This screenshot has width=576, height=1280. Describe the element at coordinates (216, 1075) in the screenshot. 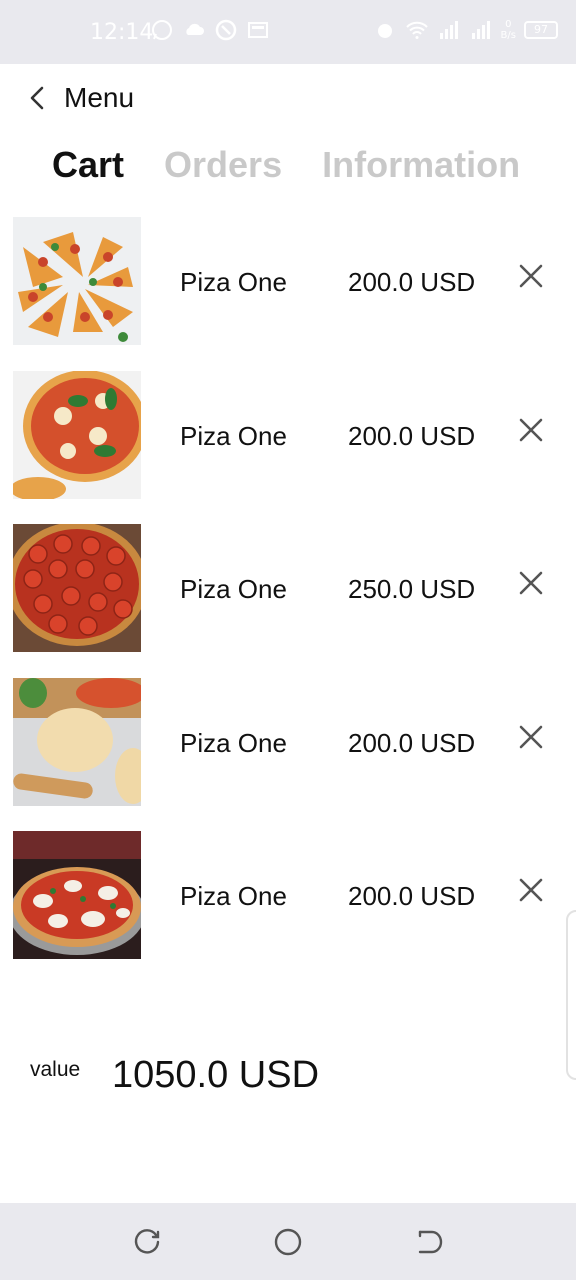

I see `total-value: 1050.0 USD` at that location.